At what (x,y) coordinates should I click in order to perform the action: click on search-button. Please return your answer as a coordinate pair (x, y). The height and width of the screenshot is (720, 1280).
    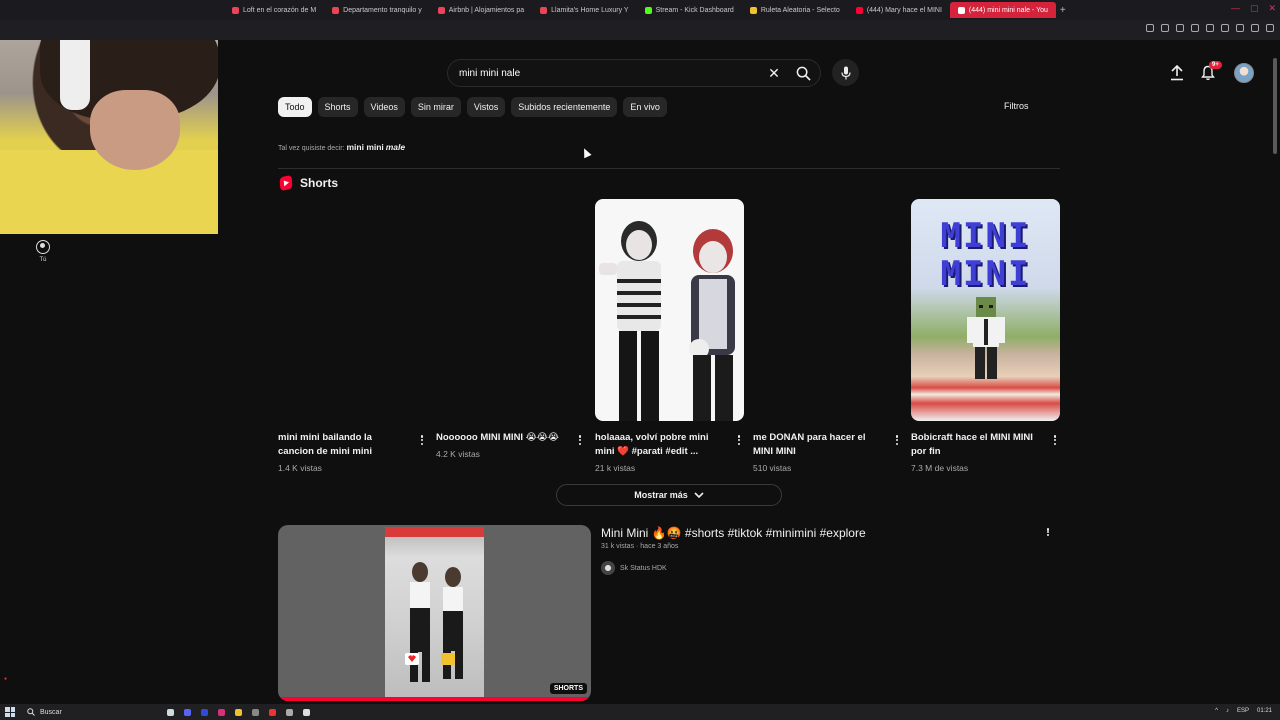
    Looking at the image, I should click on (803, 73).